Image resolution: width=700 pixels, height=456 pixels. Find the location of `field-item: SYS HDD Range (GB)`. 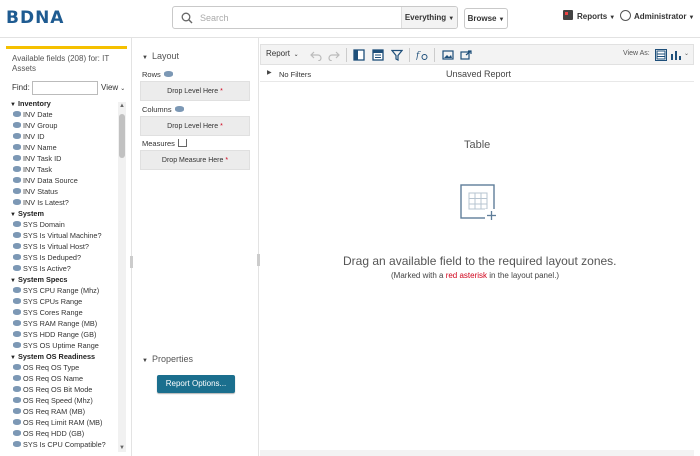

field-item: SYS HDD Range (GB) is located at coordinates (64, 334).